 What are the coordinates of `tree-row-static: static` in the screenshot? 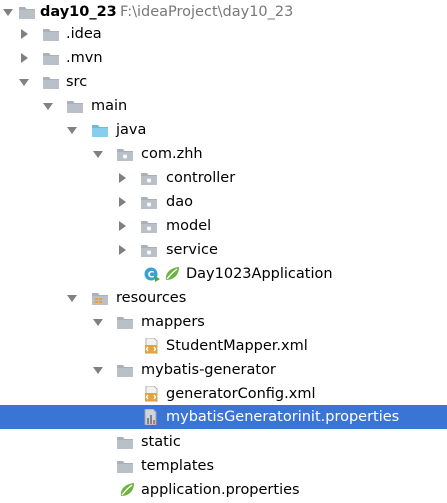 It's located at (223, 442).